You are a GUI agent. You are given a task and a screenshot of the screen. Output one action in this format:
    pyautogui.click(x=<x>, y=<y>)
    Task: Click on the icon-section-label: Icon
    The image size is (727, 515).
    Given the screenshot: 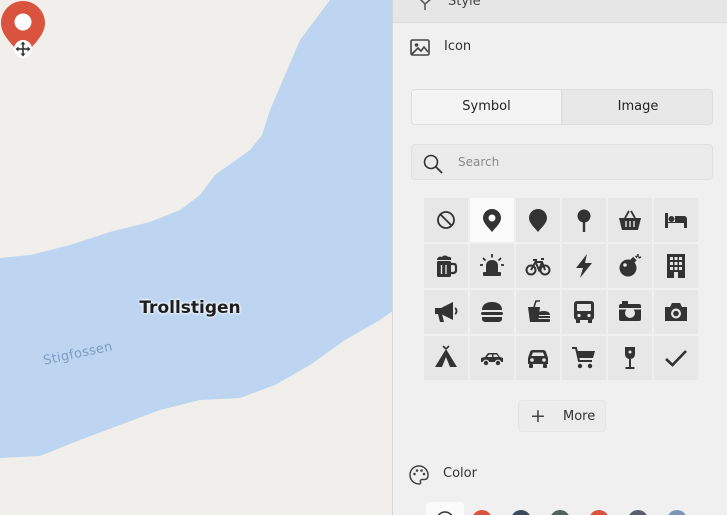 What is the action you would take?
    pyautogui.click(x=458, y=46)
    